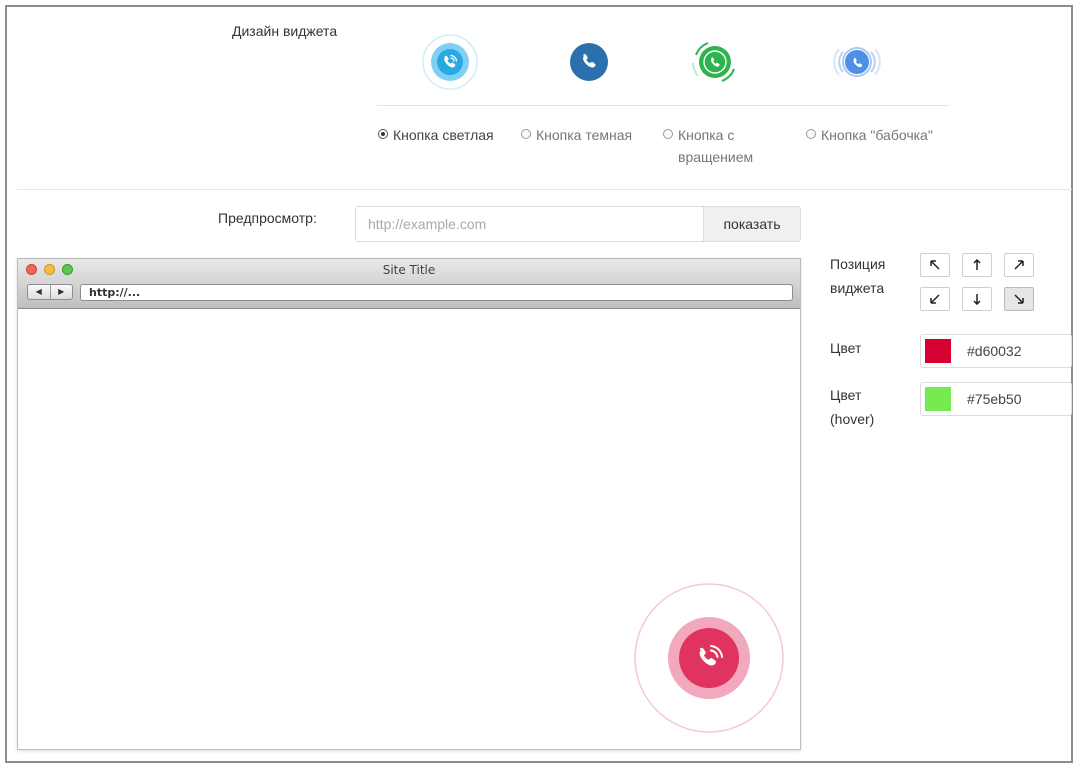 Image resolution: width=1080 pixels, height=770 pixels. I want to click on color-value: #d60032, so click(994, 351).